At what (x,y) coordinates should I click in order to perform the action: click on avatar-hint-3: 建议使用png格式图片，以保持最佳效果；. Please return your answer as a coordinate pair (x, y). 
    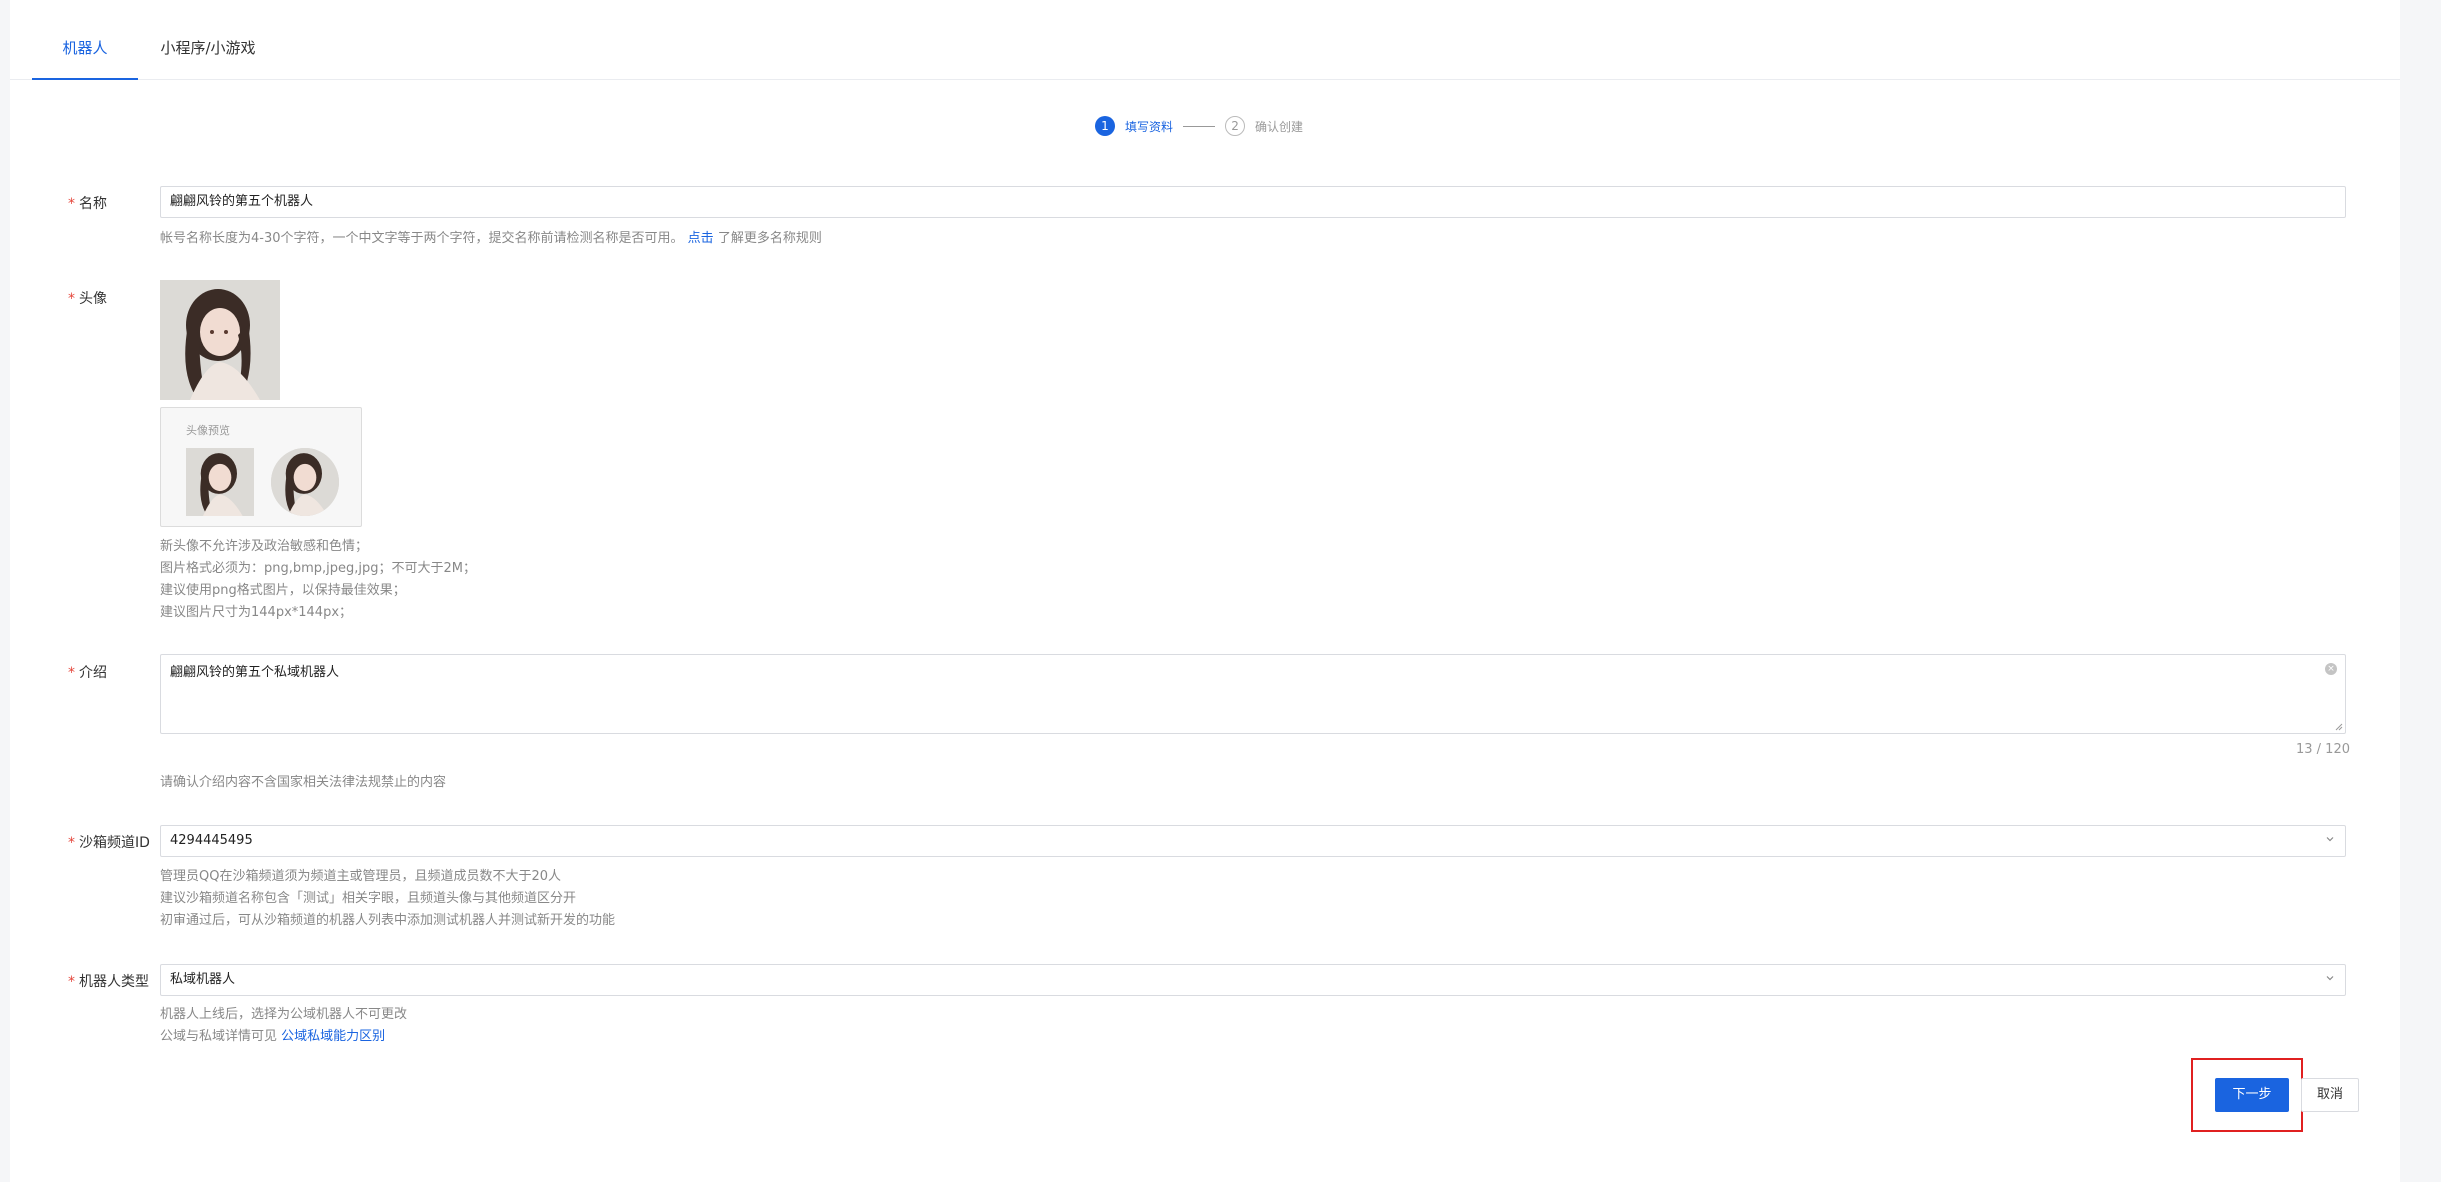
    Looking at the image, I should click on (283, 590).